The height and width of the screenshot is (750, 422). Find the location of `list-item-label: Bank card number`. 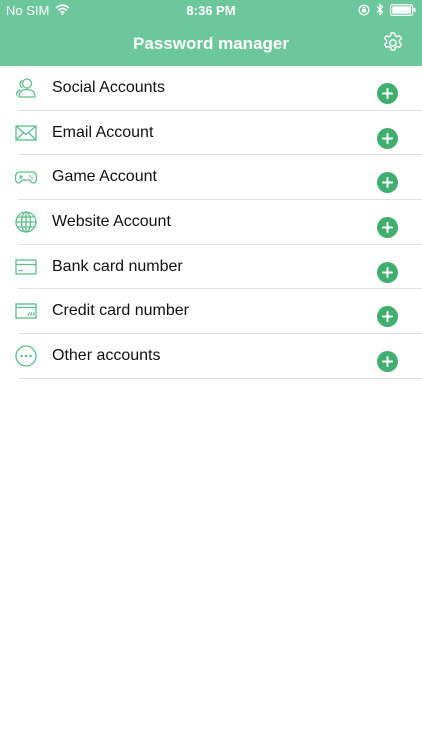

list-item-label: Bank card number is located at coordinates (117, 266).